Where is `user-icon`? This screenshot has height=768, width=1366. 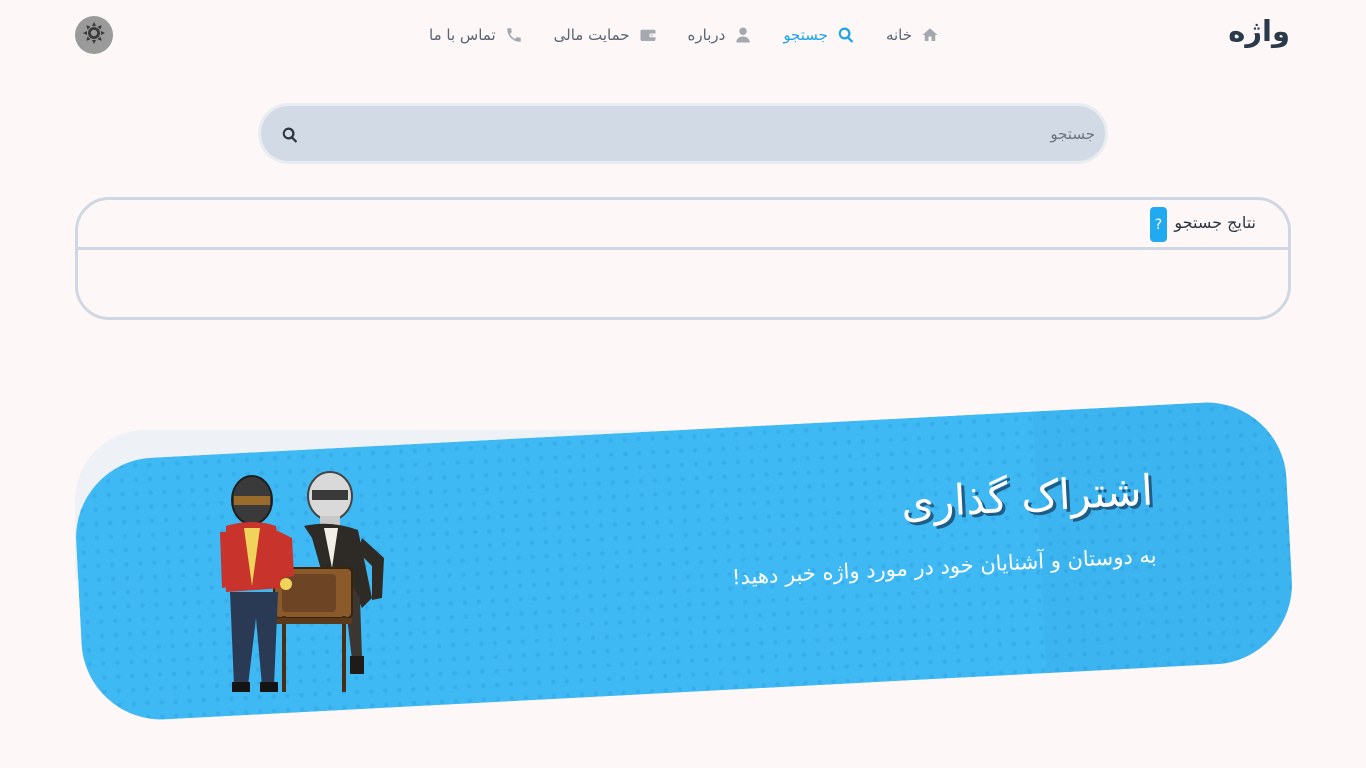
user-icon is located at coordinates (743, 35).